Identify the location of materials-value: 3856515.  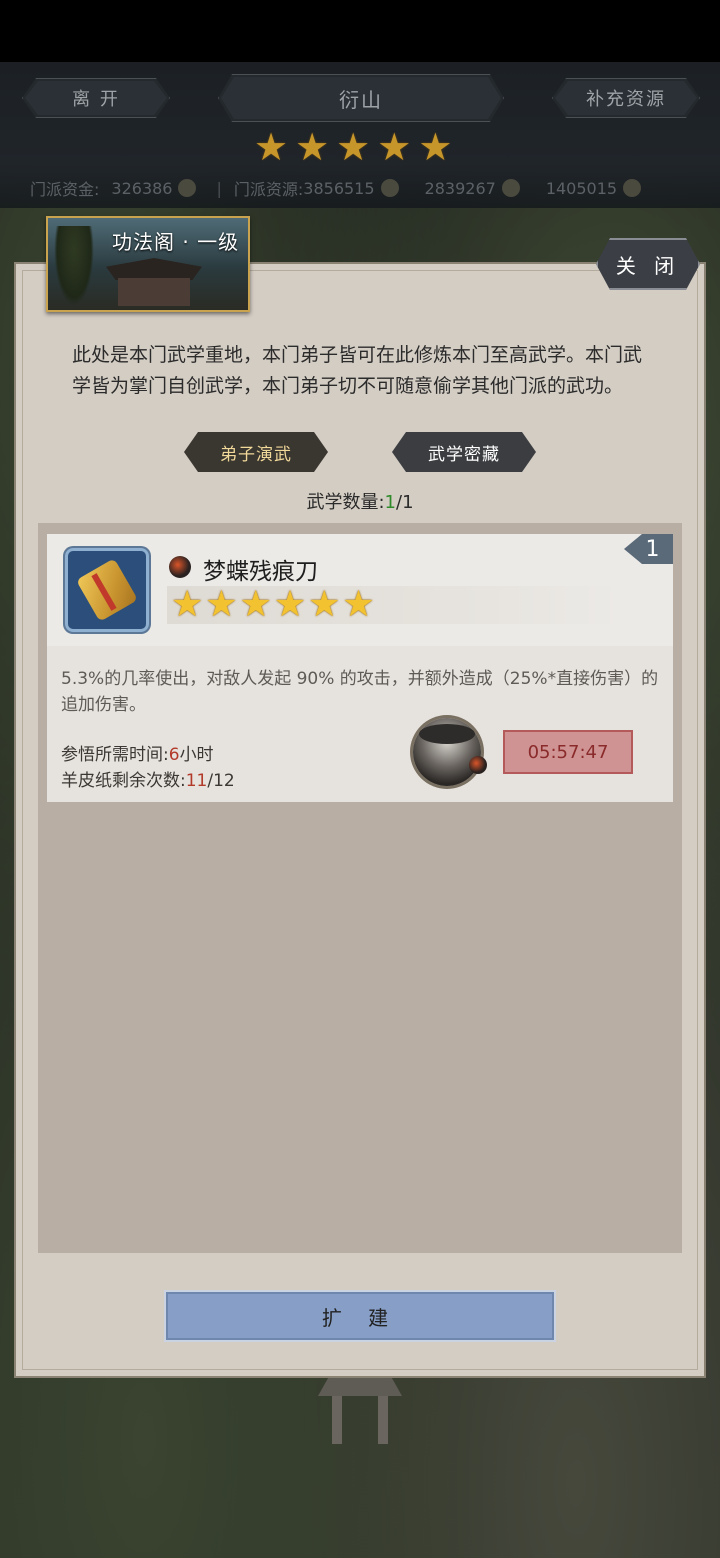
(339, 188).